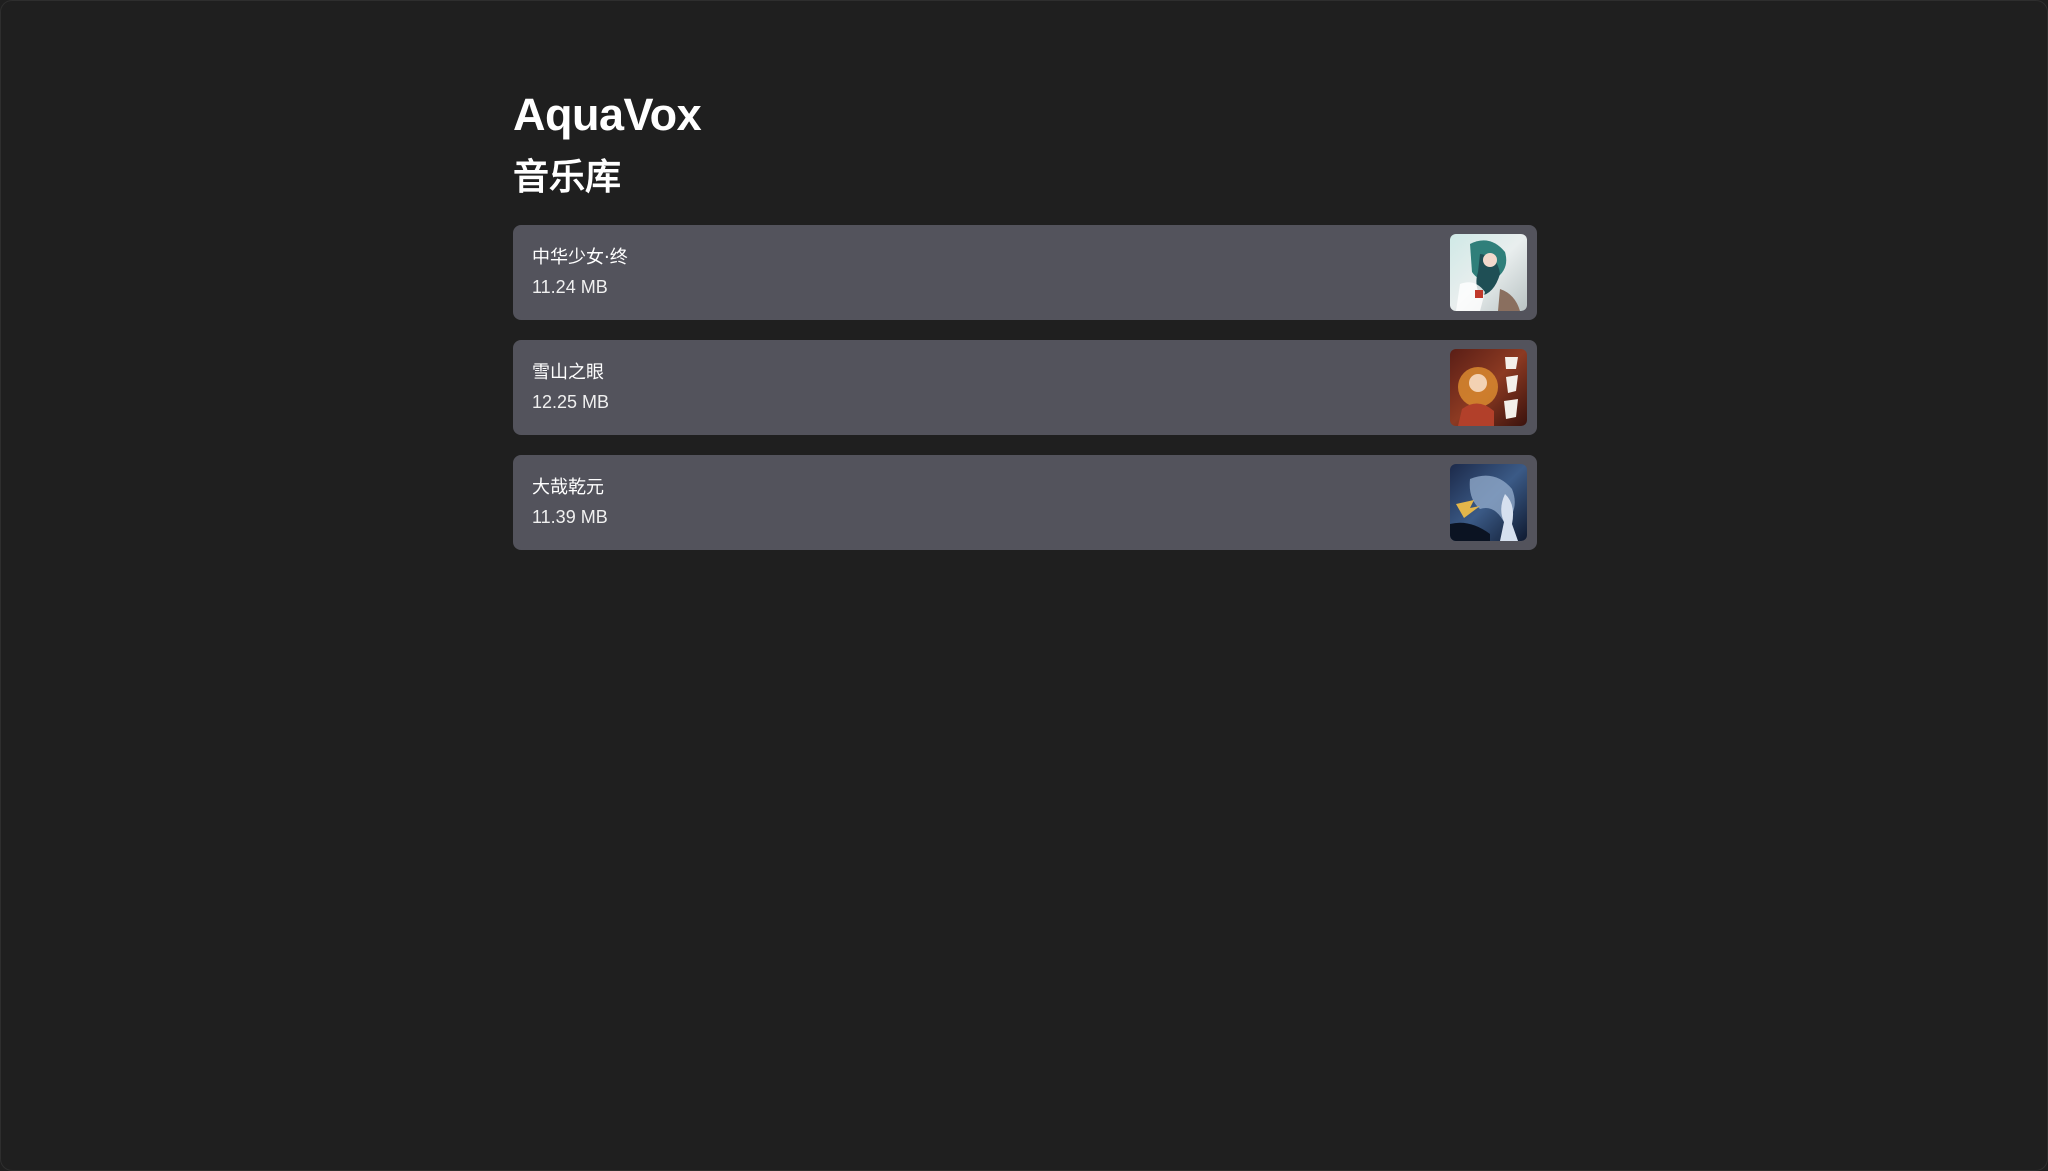 Image resolution: width=2048 pixels, height=1171 pixels. Describe the element at coordinates (571, 402) in the screenshot. I see `track-size: 12.25 MB` at that location.